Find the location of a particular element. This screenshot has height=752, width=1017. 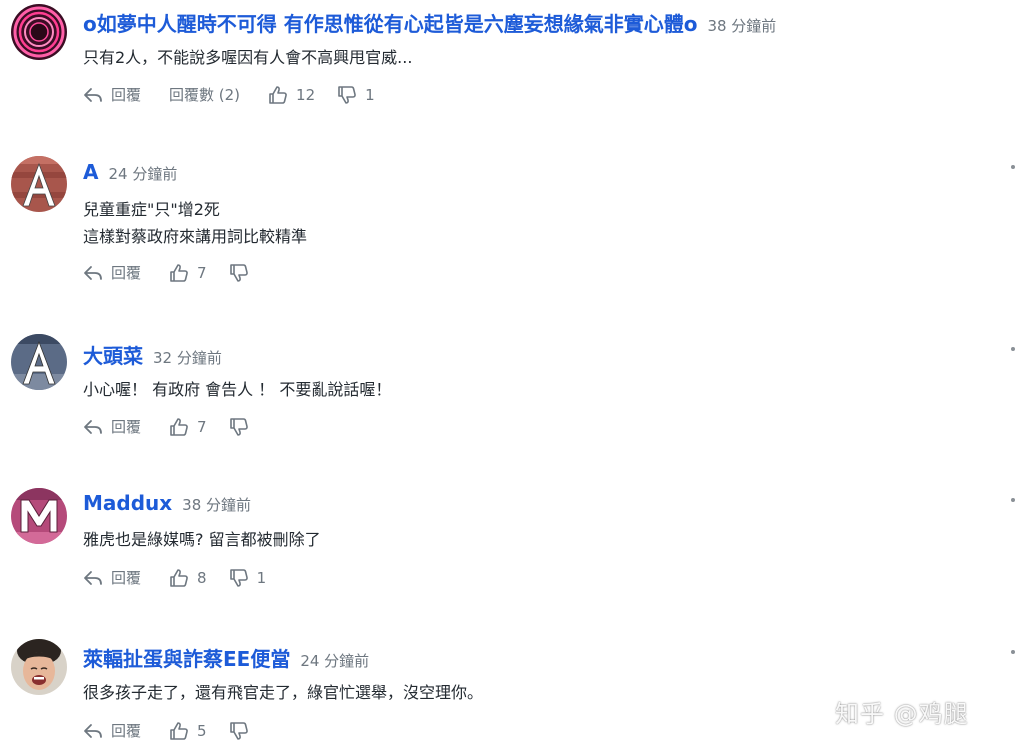

neon-rings-avatar-icon is located at coordinates (39, 32).